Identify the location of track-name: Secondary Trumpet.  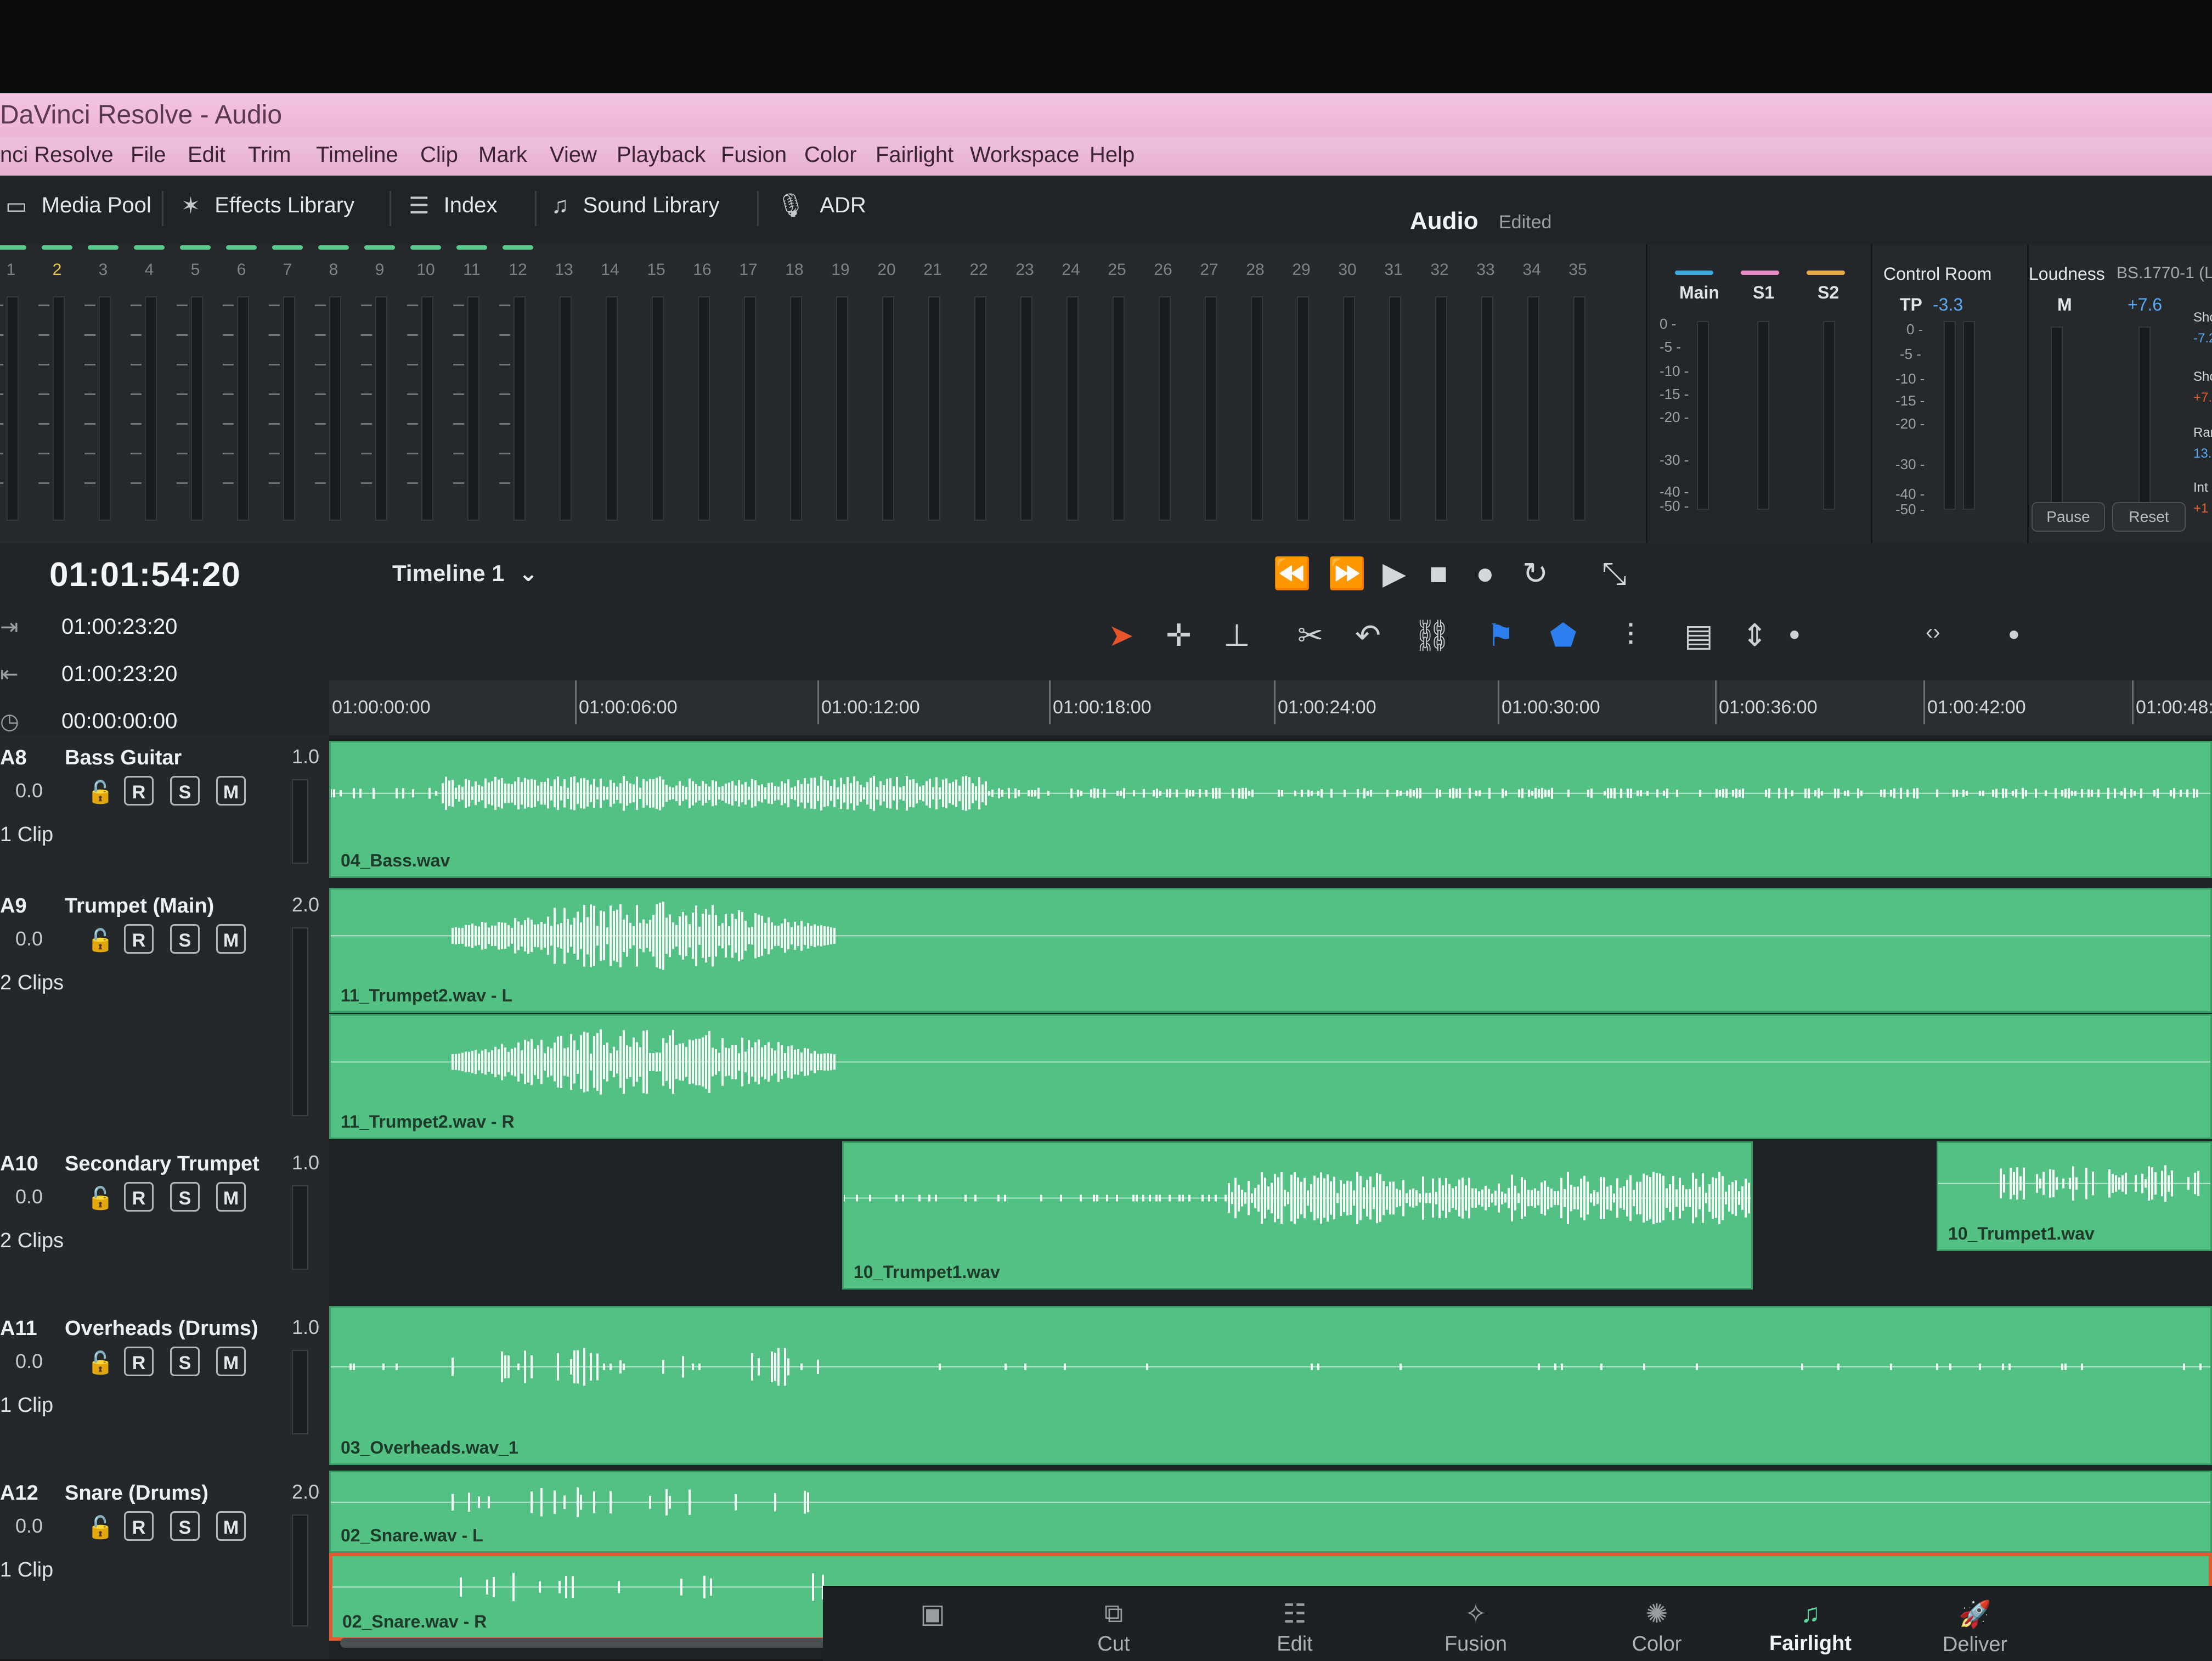
(162, 1164).